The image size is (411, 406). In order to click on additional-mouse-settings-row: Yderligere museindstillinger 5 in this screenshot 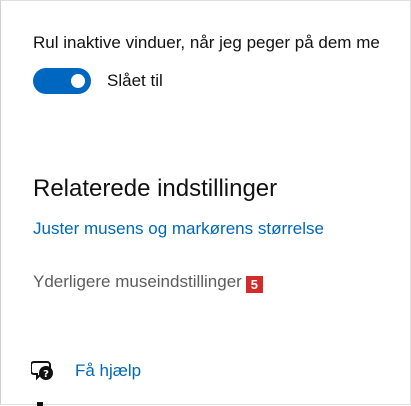, I will do `click(148, 282)`.